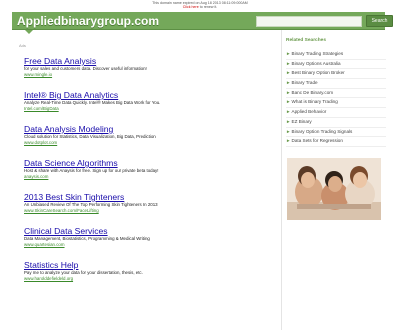 The height and width of the screenshot is (335, 400). What do you see at coordinates (149, 129) in the screenshot?
I see `result-title-link: Data Analysis Modeling` at bounding box center [149, 129].